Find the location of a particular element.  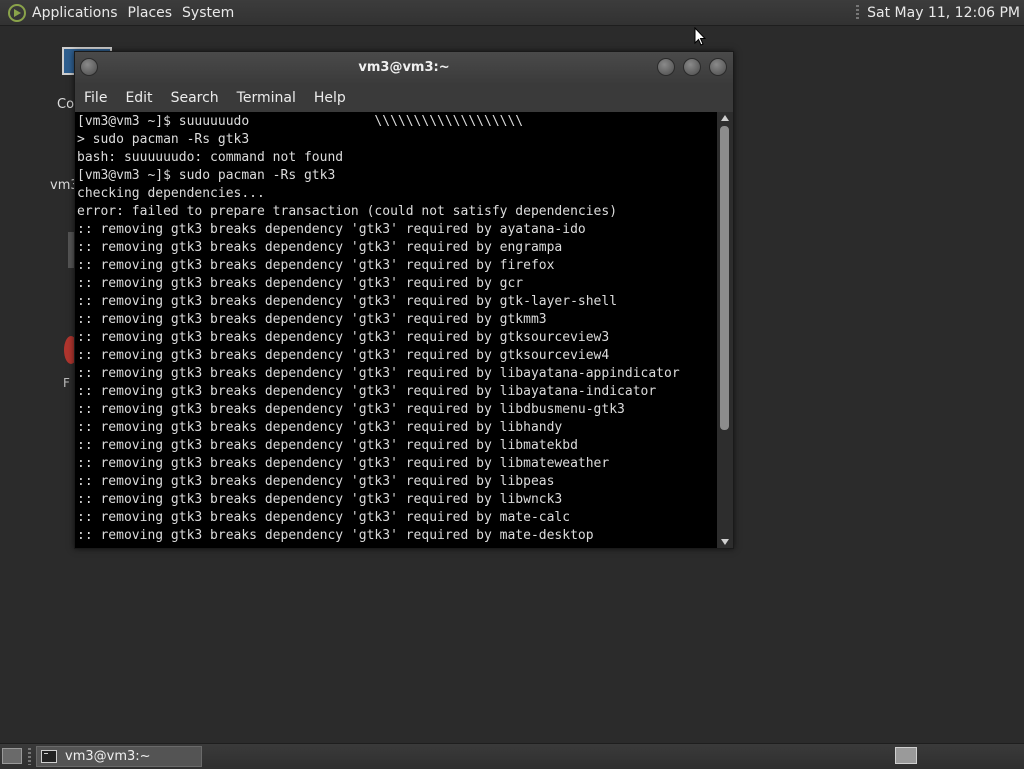

window-titlebar: vm3@vm3:~ is located at coordinates (404, 67).